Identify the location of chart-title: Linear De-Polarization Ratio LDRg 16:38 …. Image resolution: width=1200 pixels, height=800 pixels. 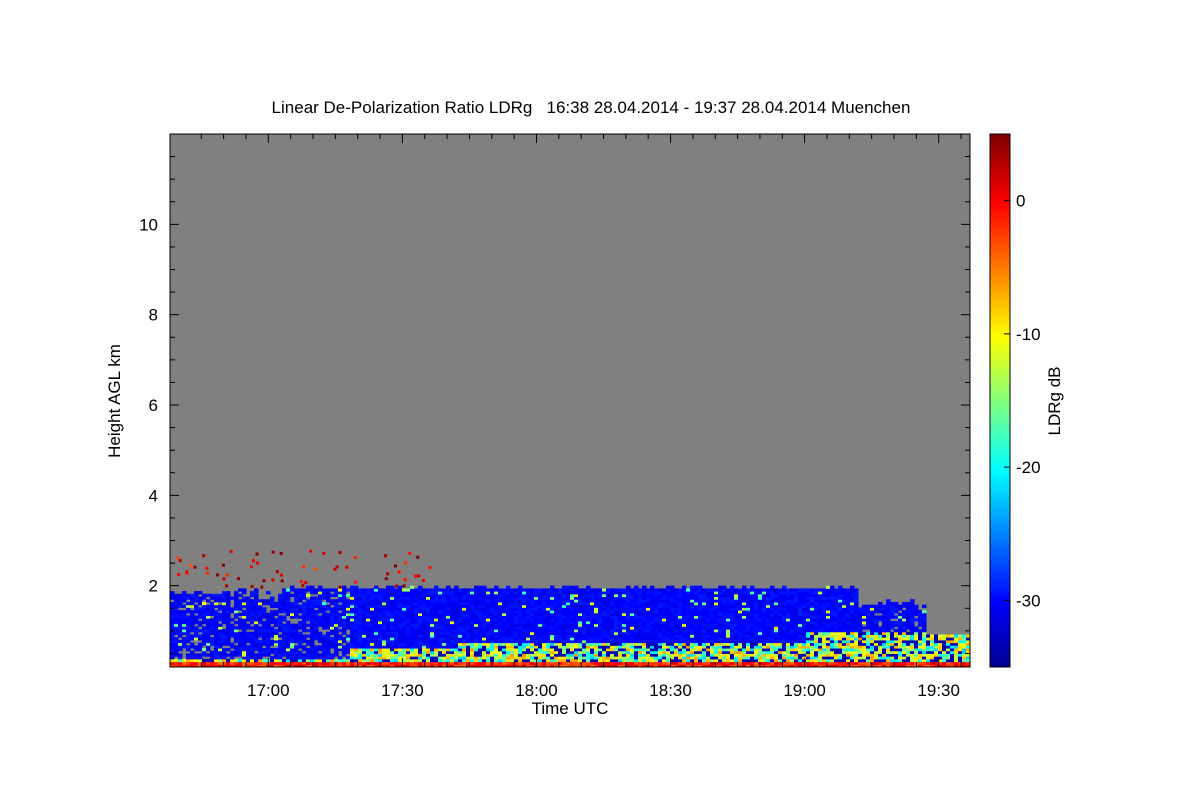
(591, 107).